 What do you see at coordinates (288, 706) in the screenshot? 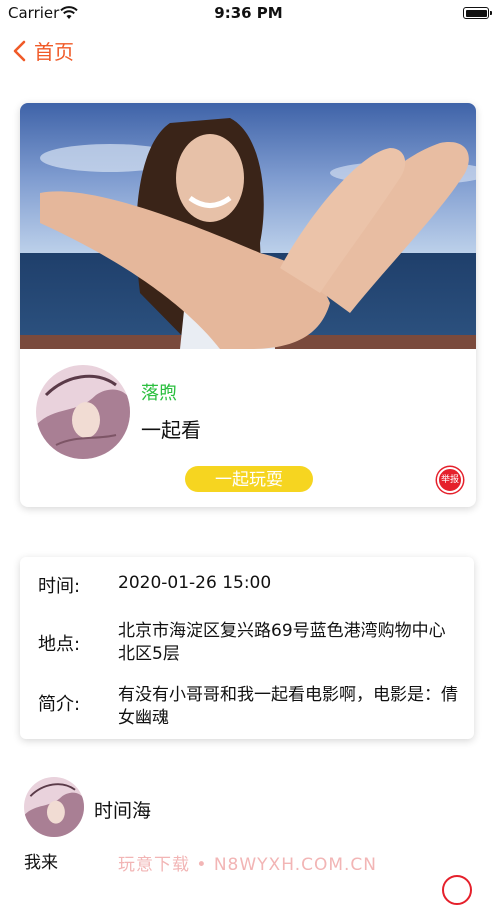
I see `intro-value: 有没有小哥哥和我一起看电影啊，电影是：倩女幽魂` at bounding box center [288, 706].